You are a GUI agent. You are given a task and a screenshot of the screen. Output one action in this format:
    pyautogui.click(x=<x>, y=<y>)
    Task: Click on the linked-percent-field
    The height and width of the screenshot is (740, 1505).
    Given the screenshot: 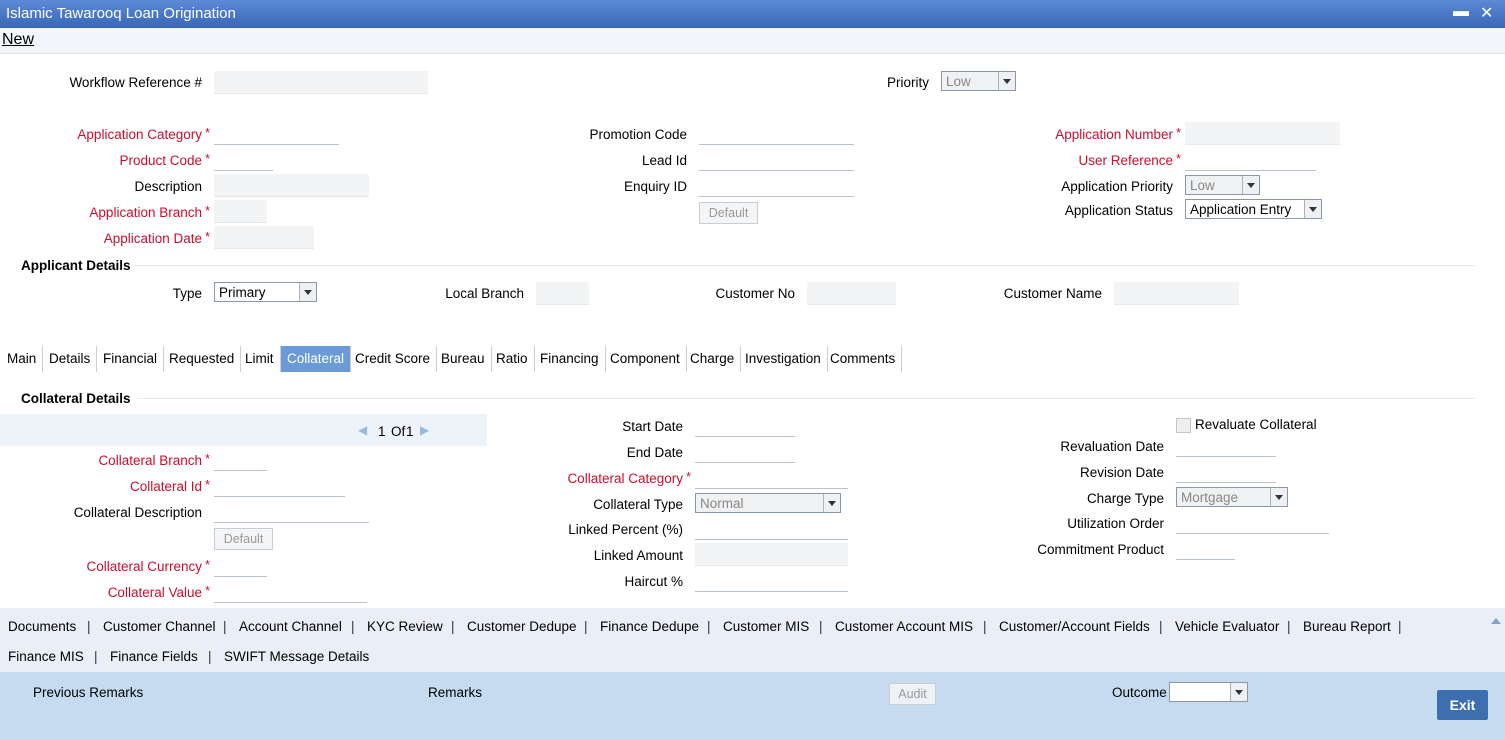 What is the action you would take?
    pyautogui.click(x=771, y=528)
    